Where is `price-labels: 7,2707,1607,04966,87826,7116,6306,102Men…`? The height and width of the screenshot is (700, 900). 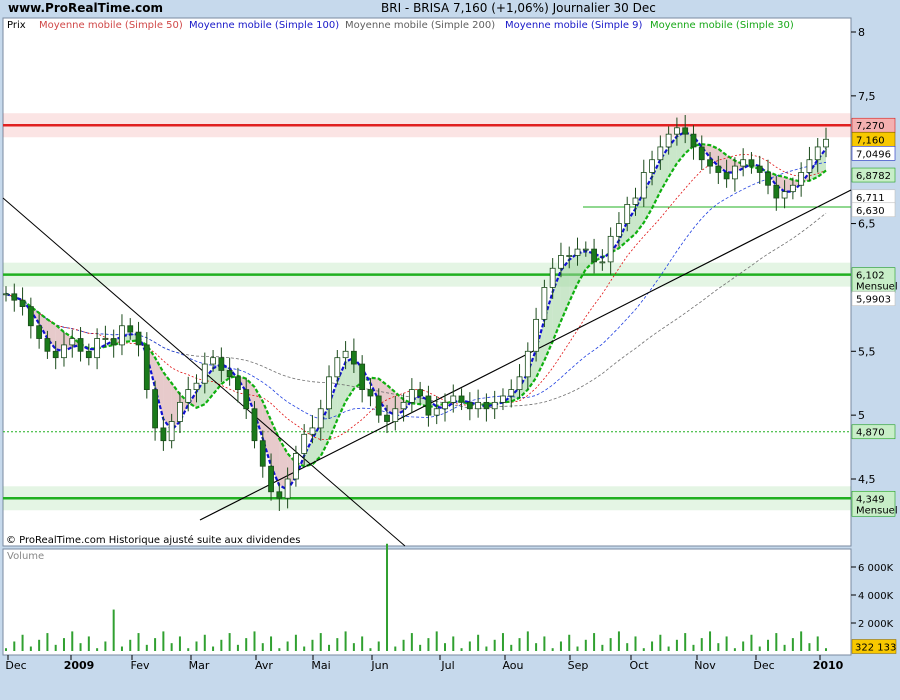
price-labels: 7,2707,1607,04966,87826,7116,6306,102Men… is located at coordinates (874, 317).